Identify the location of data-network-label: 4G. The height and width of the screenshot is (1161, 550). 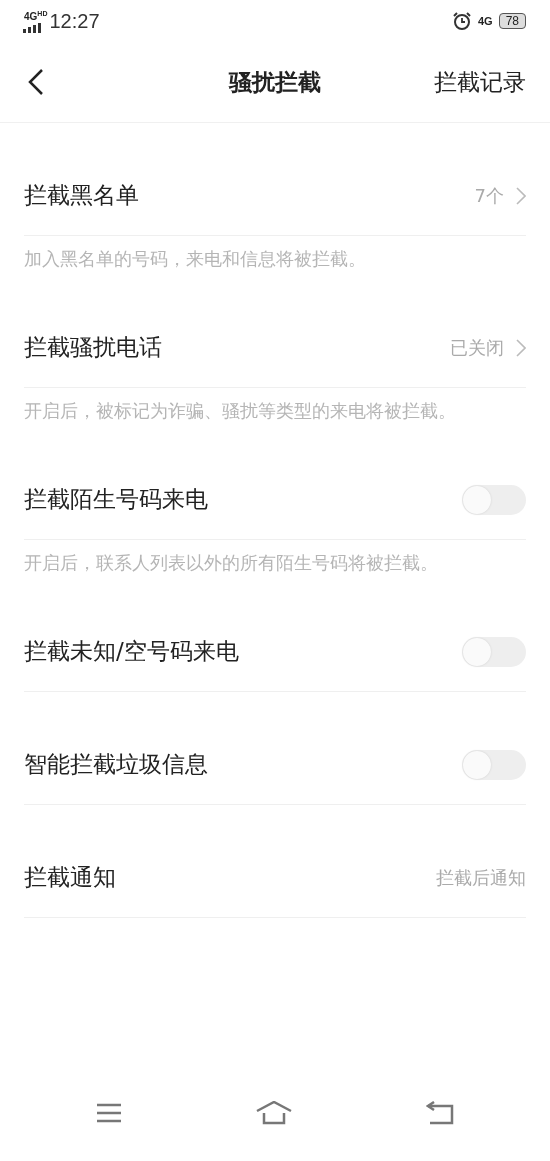
(485, 21).